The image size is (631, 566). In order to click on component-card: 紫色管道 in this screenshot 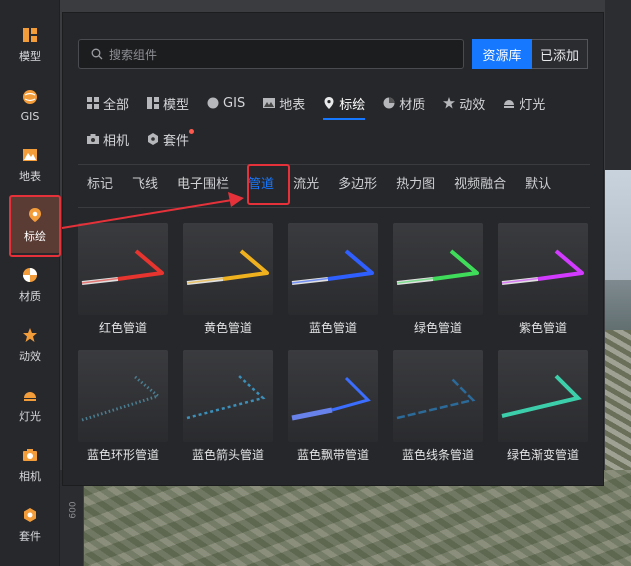, I will do `click(543, 279)`.